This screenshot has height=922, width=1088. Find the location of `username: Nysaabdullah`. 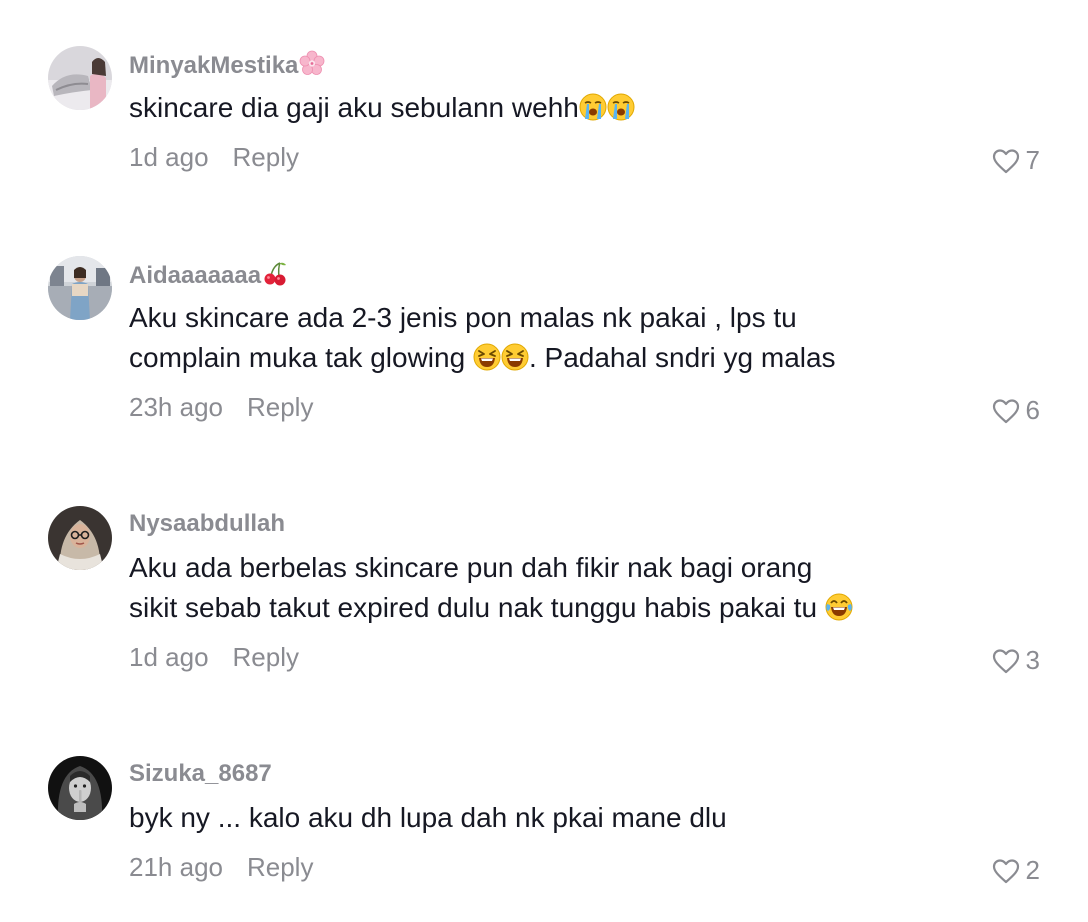

username: Nysaabdullah is located at coordinates (207, 524).